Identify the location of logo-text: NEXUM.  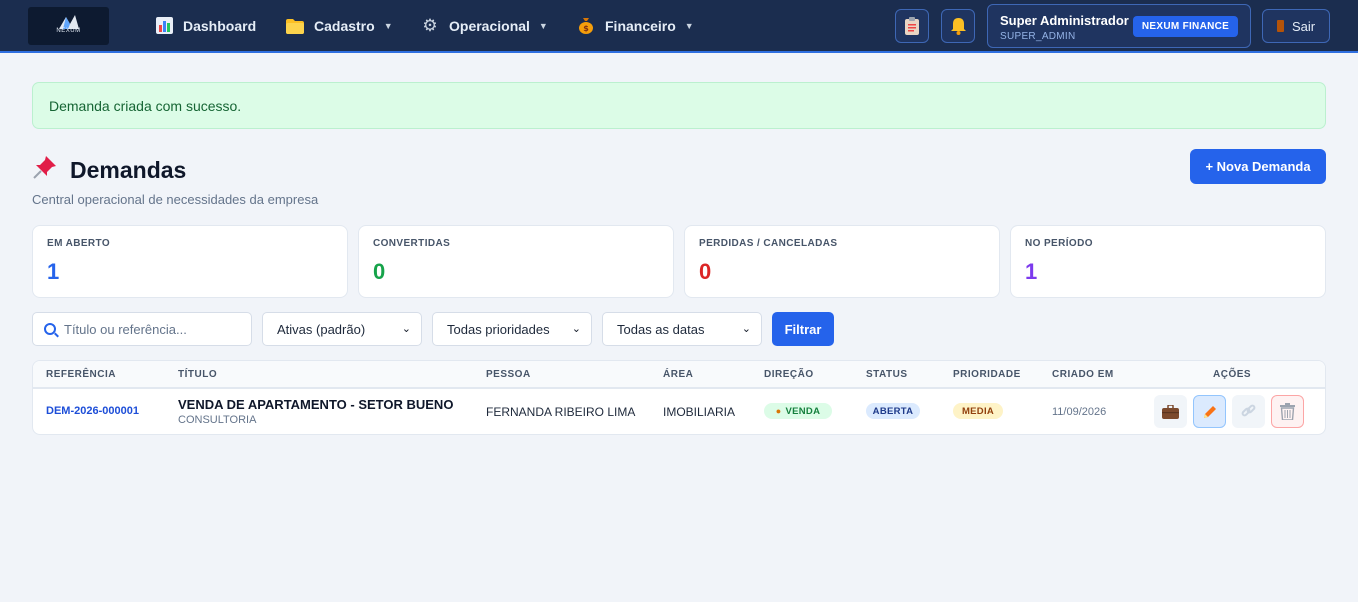
(68, 31).